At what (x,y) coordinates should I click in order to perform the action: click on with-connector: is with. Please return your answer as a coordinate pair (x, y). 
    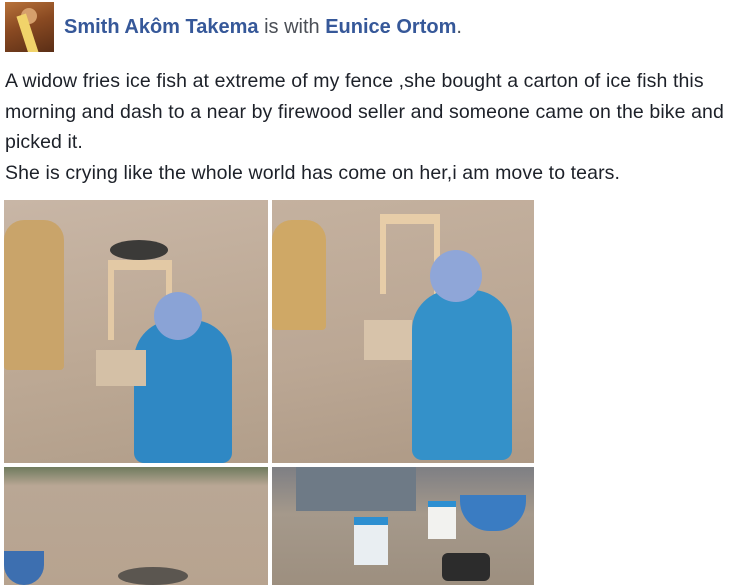
    Looking at the image, I should click on (292, 27).